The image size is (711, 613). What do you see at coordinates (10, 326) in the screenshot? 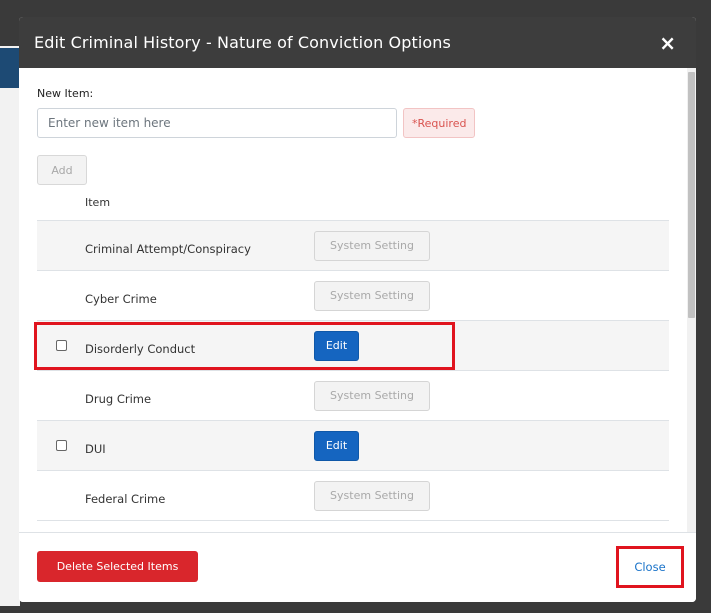
I see `background-page-strip` at bounding box center [10, 326].